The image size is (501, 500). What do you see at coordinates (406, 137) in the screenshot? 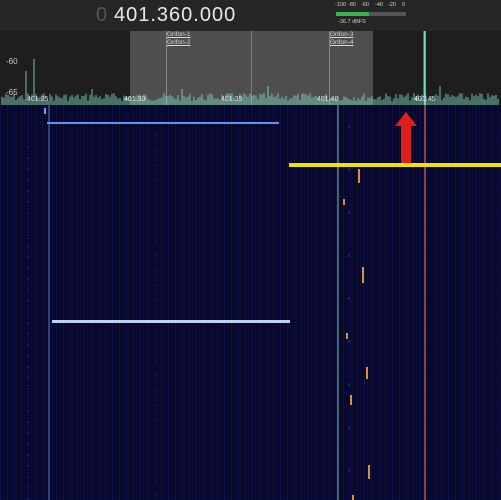
I see `red-arrow-up-icon` at bounding box center [406, 137].